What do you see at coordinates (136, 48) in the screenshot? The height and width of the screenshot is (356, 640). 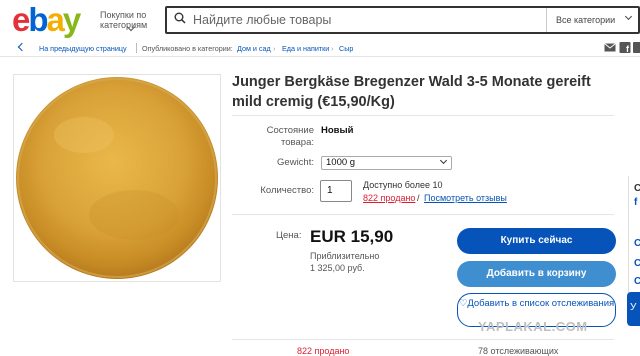 I see `breadcrumb-divider` at bounding box center [136, 48].